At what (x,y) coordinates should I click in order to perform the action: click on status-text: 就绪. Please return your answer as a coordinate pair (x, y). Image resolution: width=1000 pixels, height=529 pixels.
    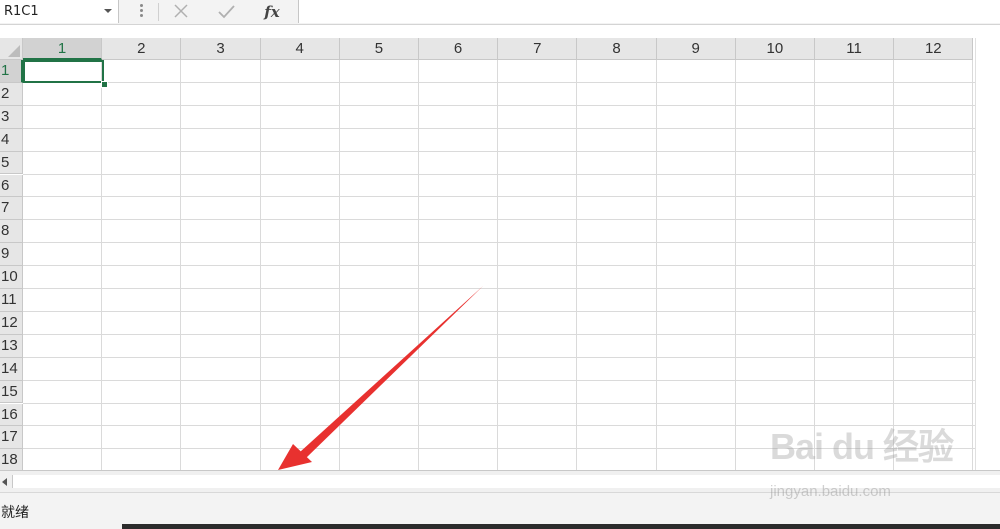
    Looking at the image, I should click on (15, 513).